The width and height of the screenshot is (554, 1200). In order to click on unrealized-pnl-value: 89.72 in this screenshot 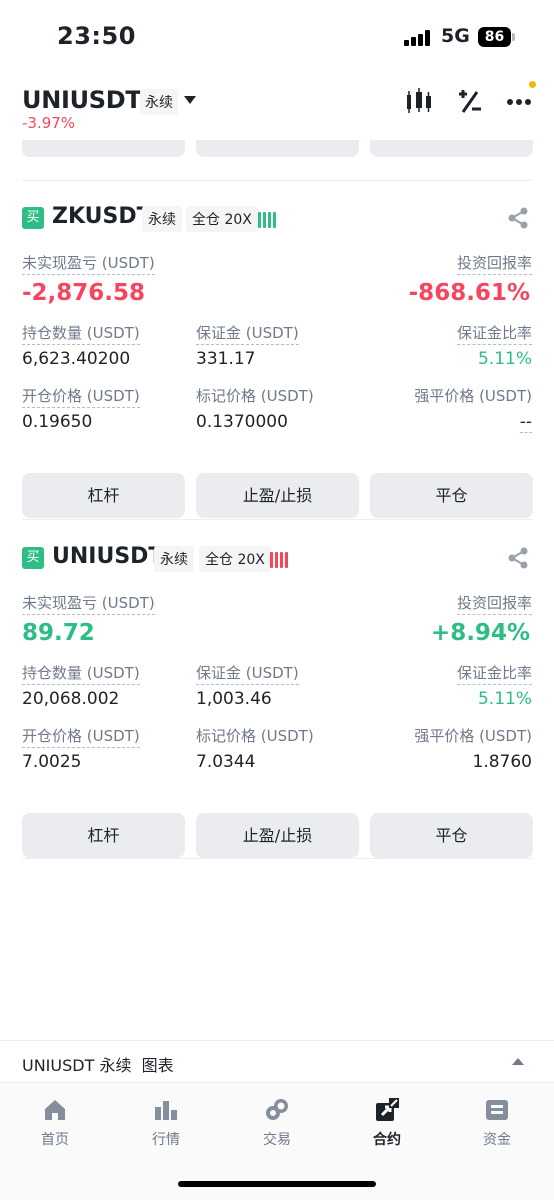, I will do `click(58, 633)`.